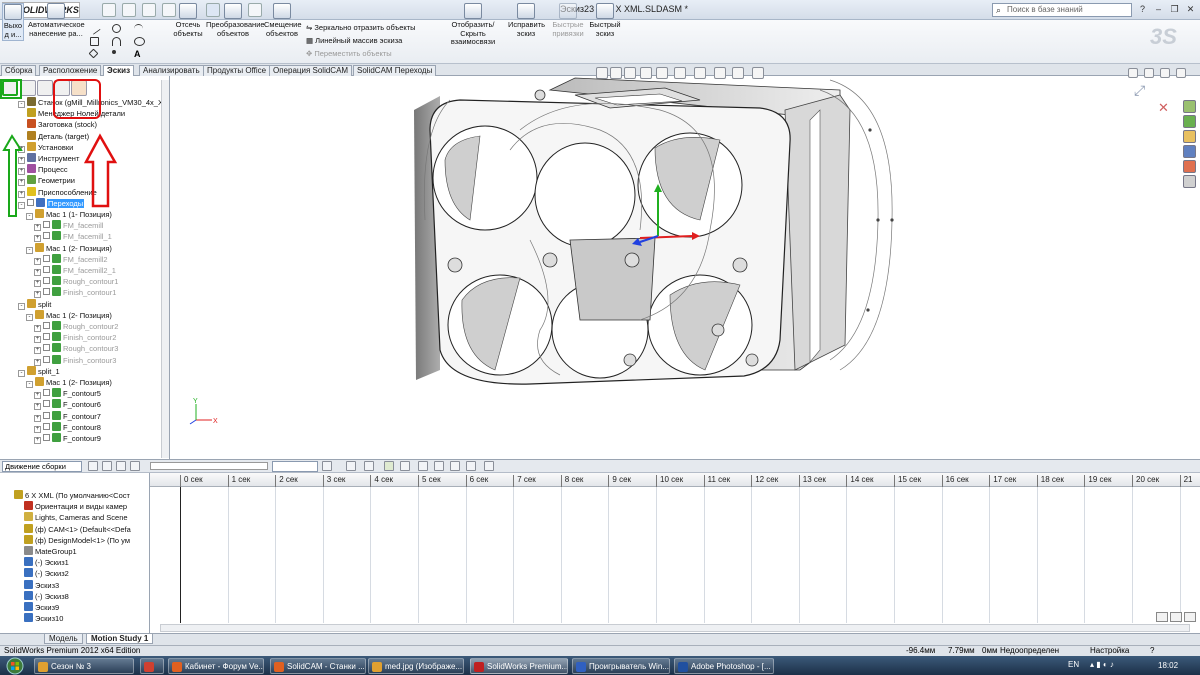 Image resolution: width=1200 pixels, height=675 pixels. I want to click on file-explorer-icon, so click(1189, 136).